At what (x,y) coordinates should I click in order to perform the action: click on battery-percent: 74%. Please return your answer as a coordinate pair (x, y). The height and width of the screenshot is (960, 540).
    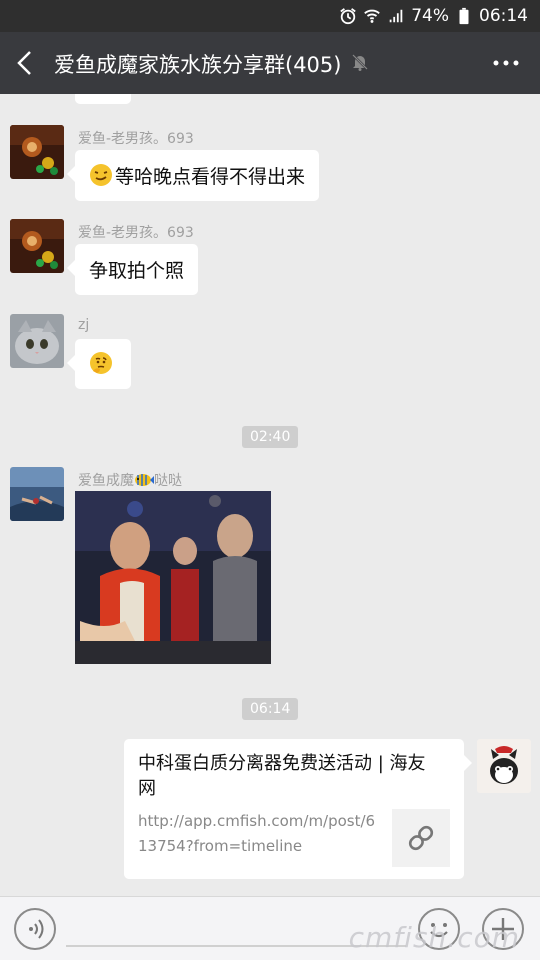
    Looking at the image, I should click on (430, 16).